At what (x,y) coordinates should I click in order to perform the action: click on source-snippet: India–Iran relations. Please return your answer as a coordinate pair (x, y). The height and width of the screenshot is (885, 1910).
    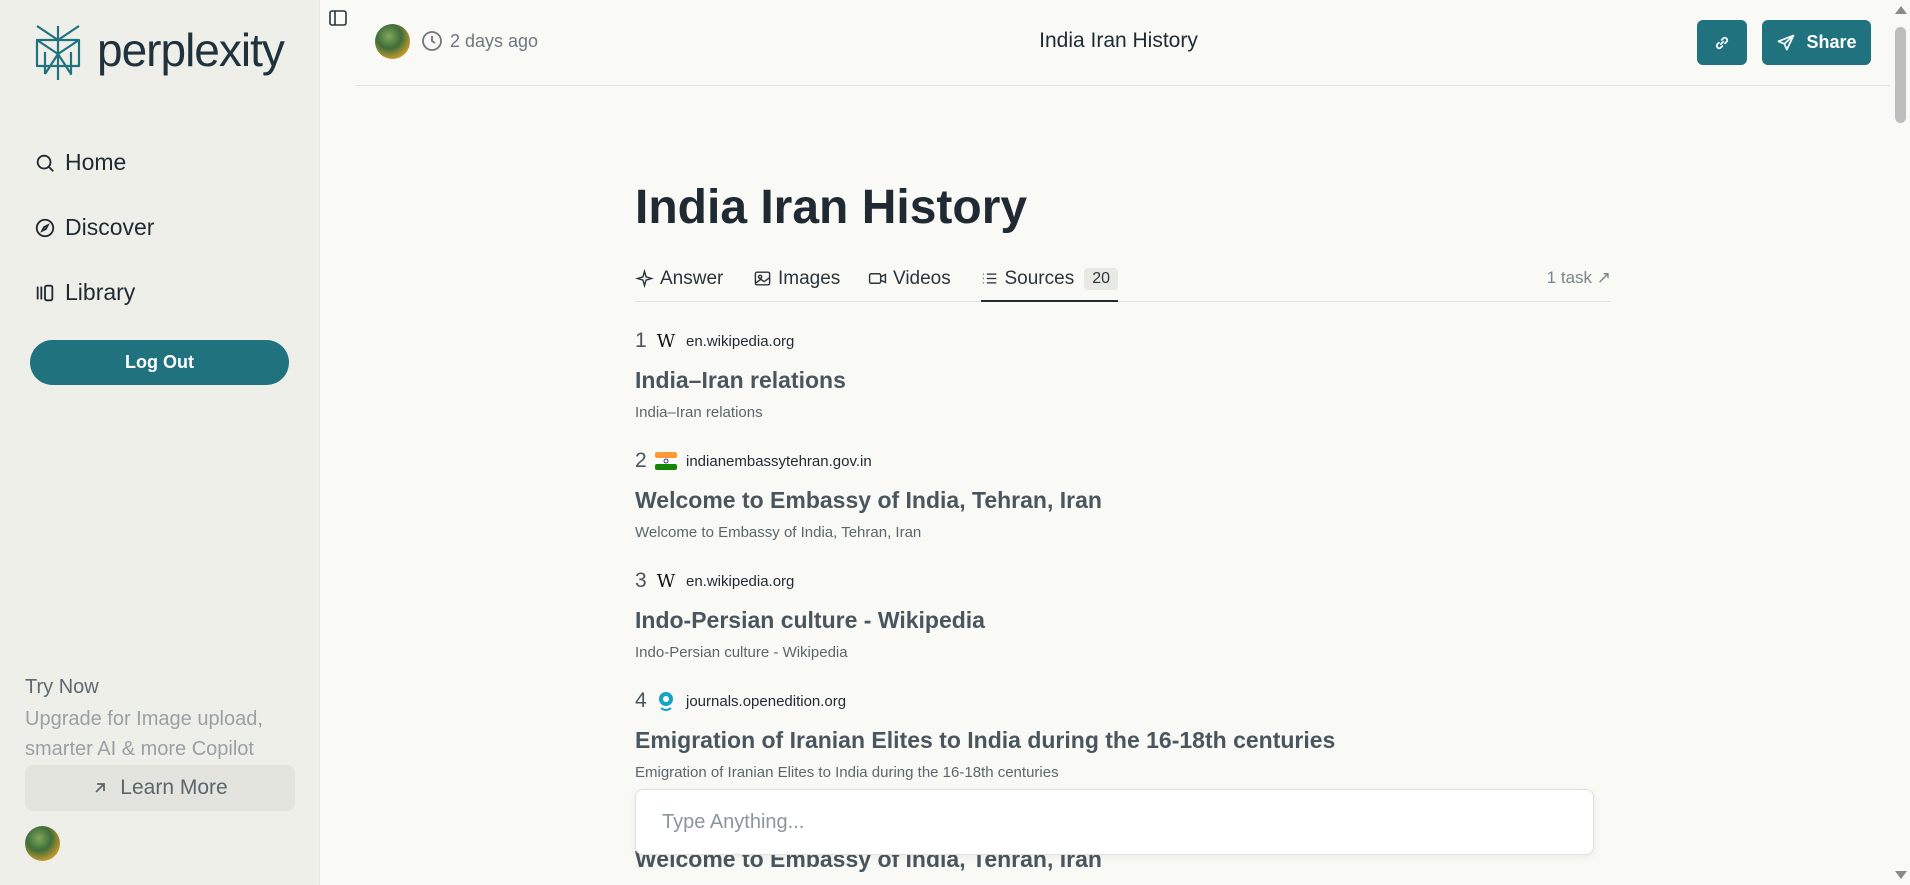
    Looking at the image, I should click on (699, 412).